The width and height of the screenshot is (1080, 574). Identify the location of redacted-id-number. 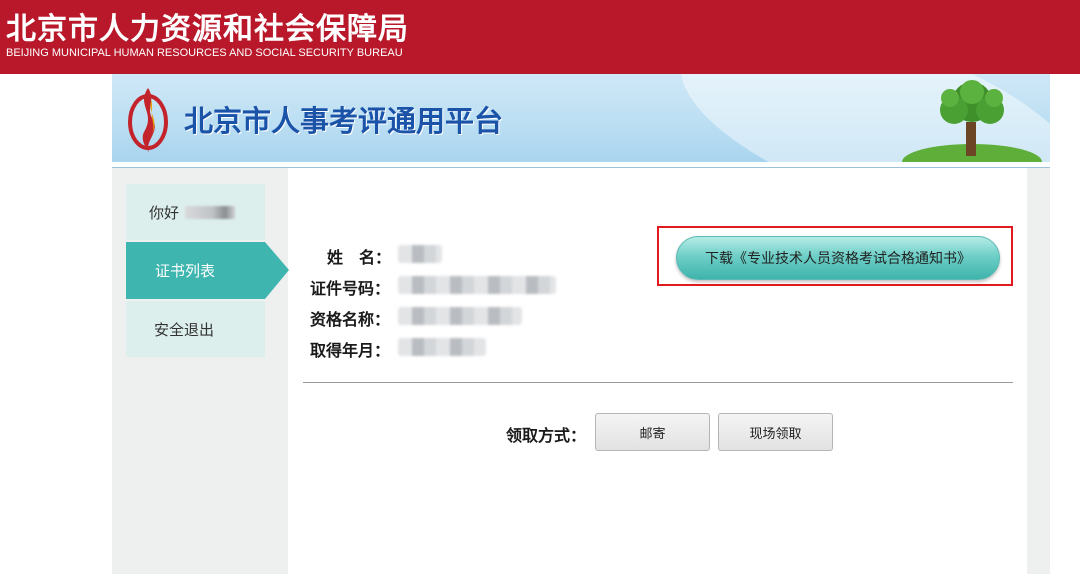
(477, 285).